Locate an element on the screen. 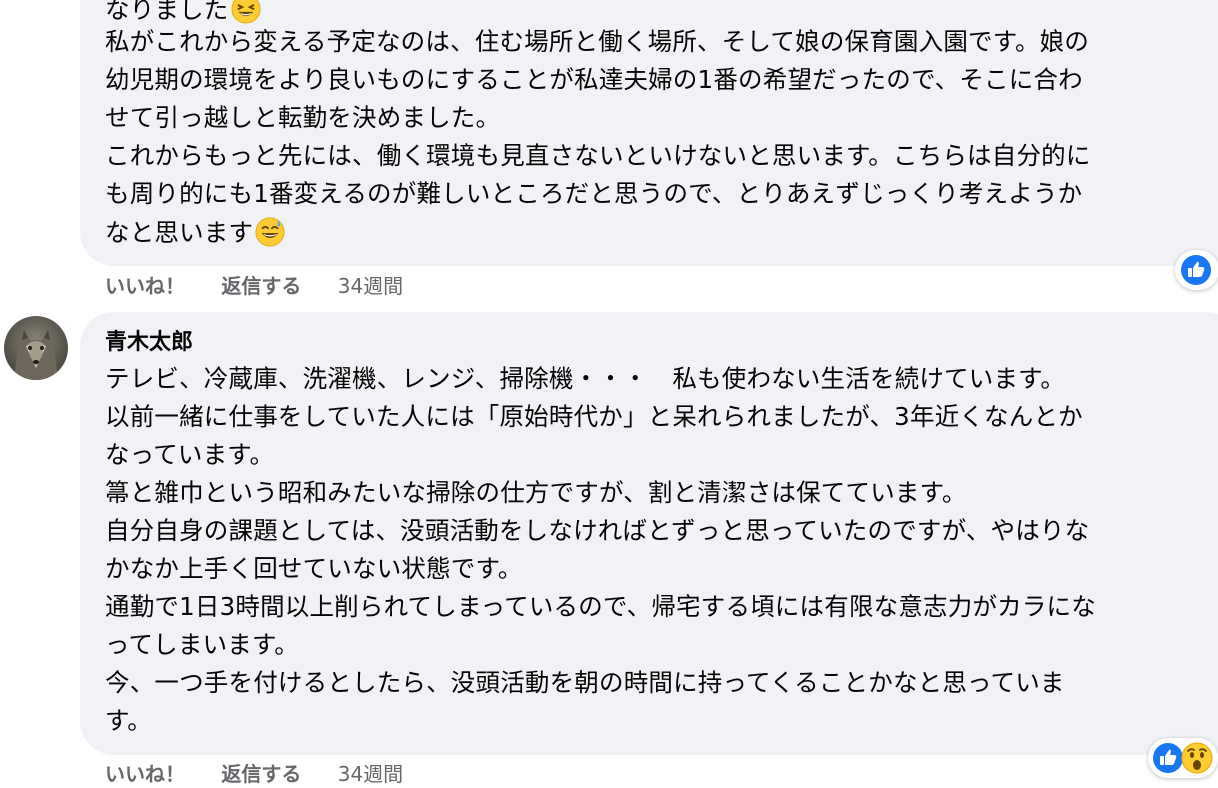 The height and width of the screenshot is (788, 1218). wolf-avatar is located at coordinates (36, 348).